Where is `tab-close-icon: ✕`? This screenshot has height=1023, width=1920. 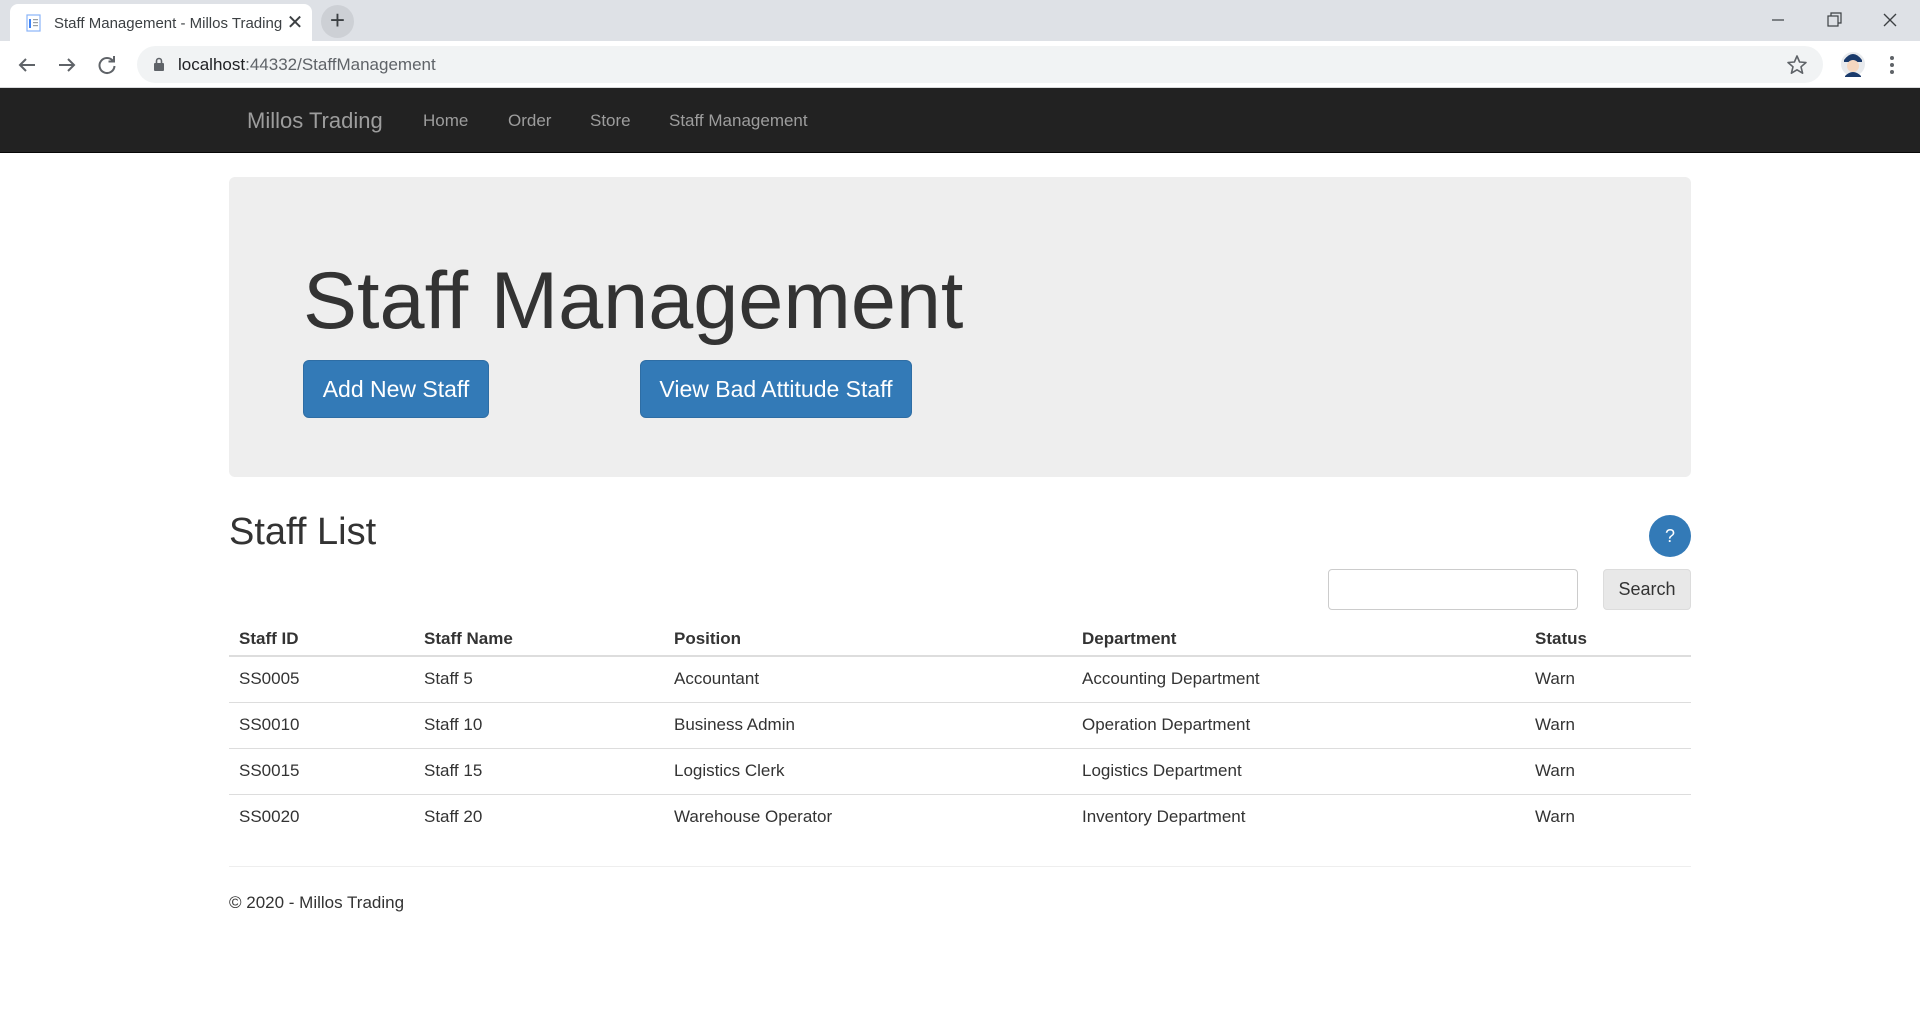
tab-close-icon: ✕ is located at coordinates (295, 23).